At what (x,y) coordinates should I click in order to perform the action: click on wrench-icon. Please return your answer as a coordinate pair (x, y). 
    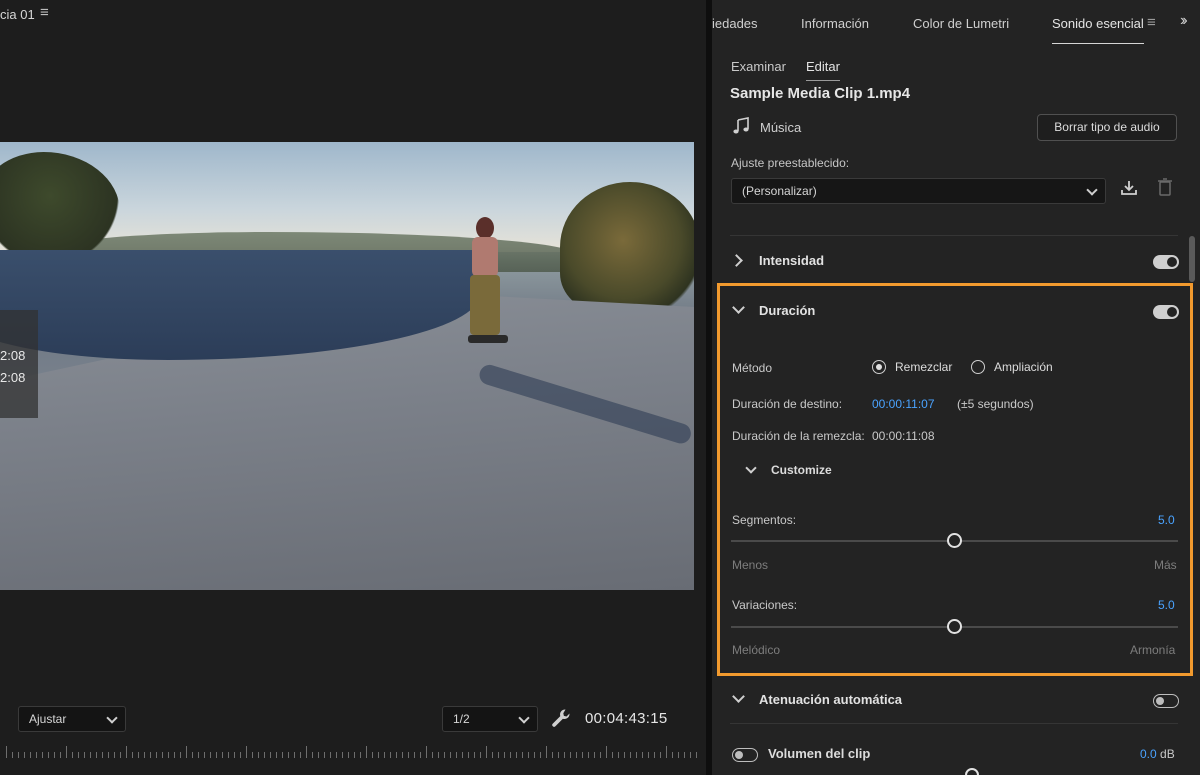
    Looking at the image, I should click on (561, 718).